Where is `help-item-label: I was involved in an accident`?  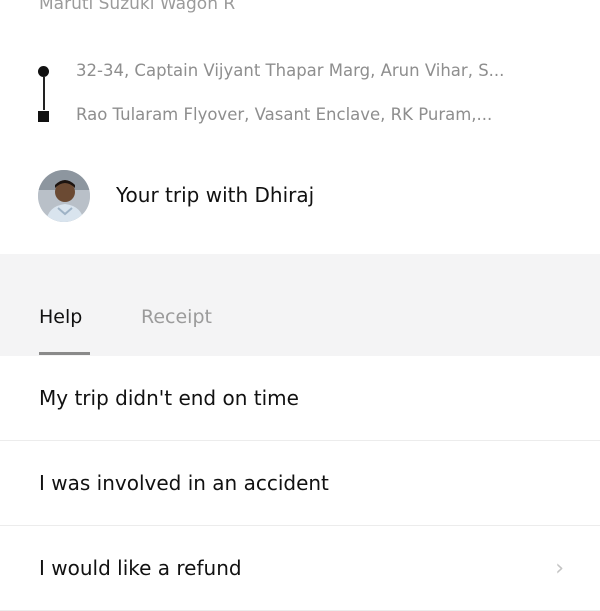 help-item-label: I was involved in an accident is located at coordinates (184, 483).